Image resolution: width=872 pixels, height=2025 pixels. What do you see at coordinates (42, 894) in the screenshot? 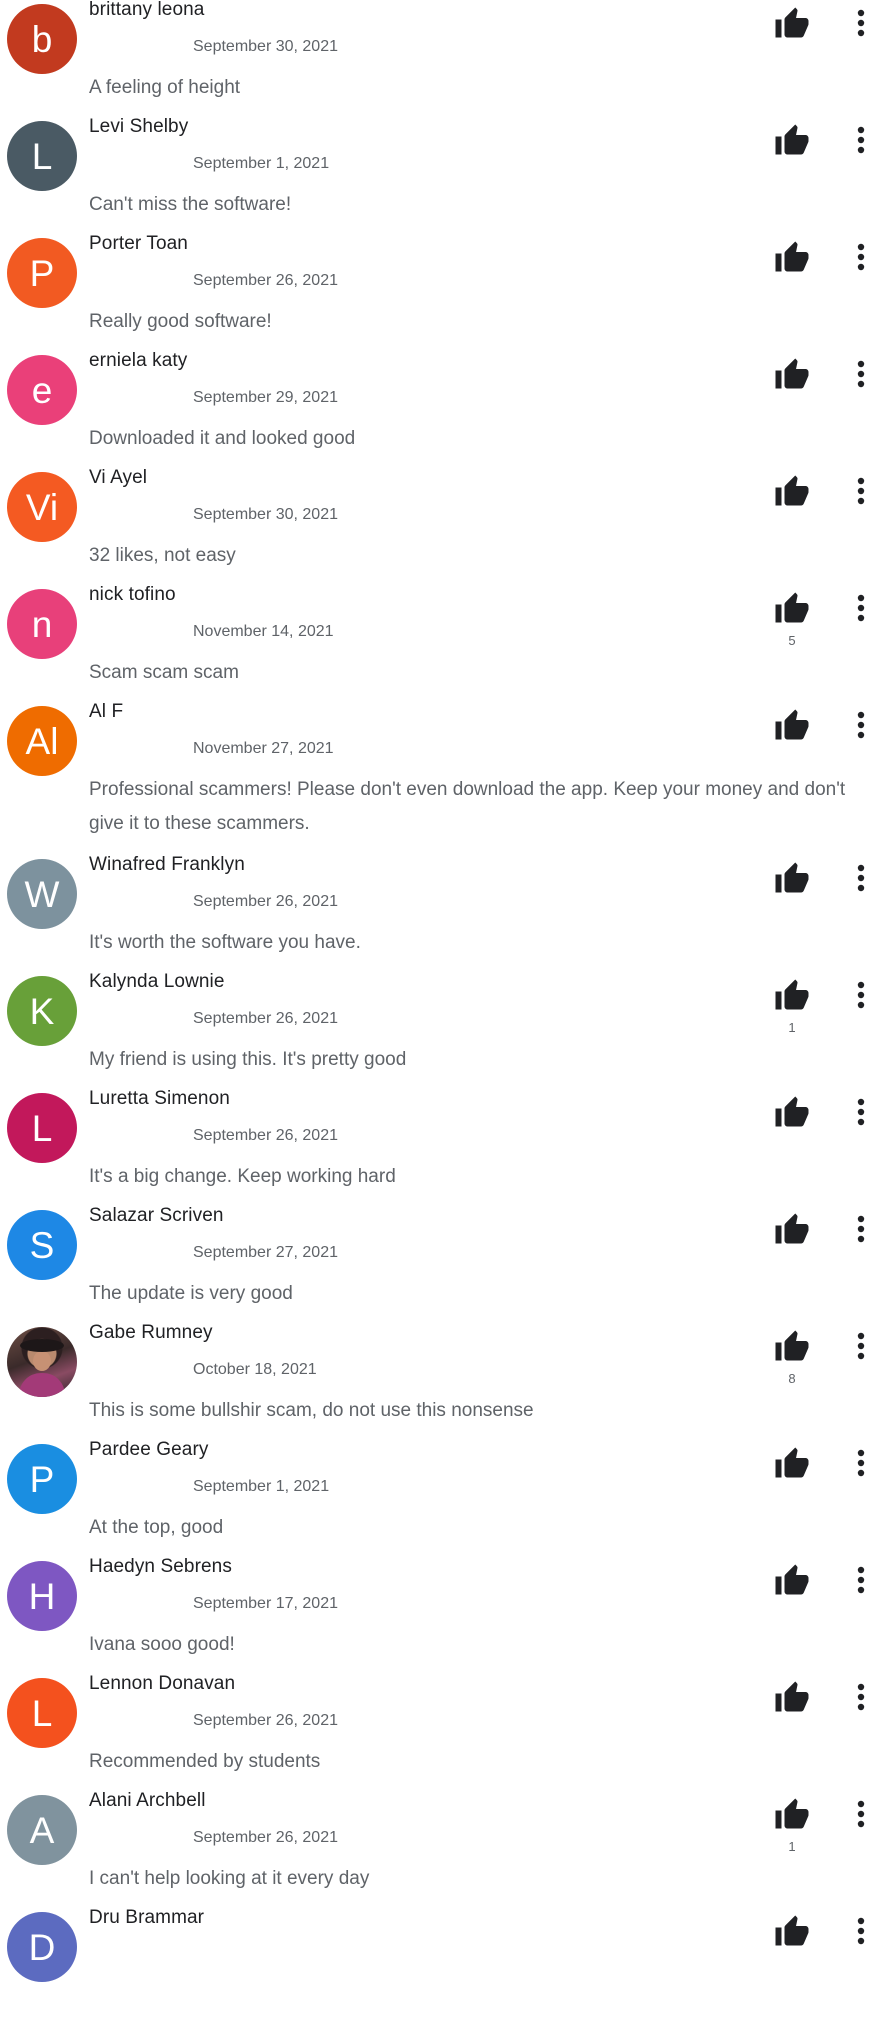
I see `avatar-initial: W` at bounding box center [42, 894].